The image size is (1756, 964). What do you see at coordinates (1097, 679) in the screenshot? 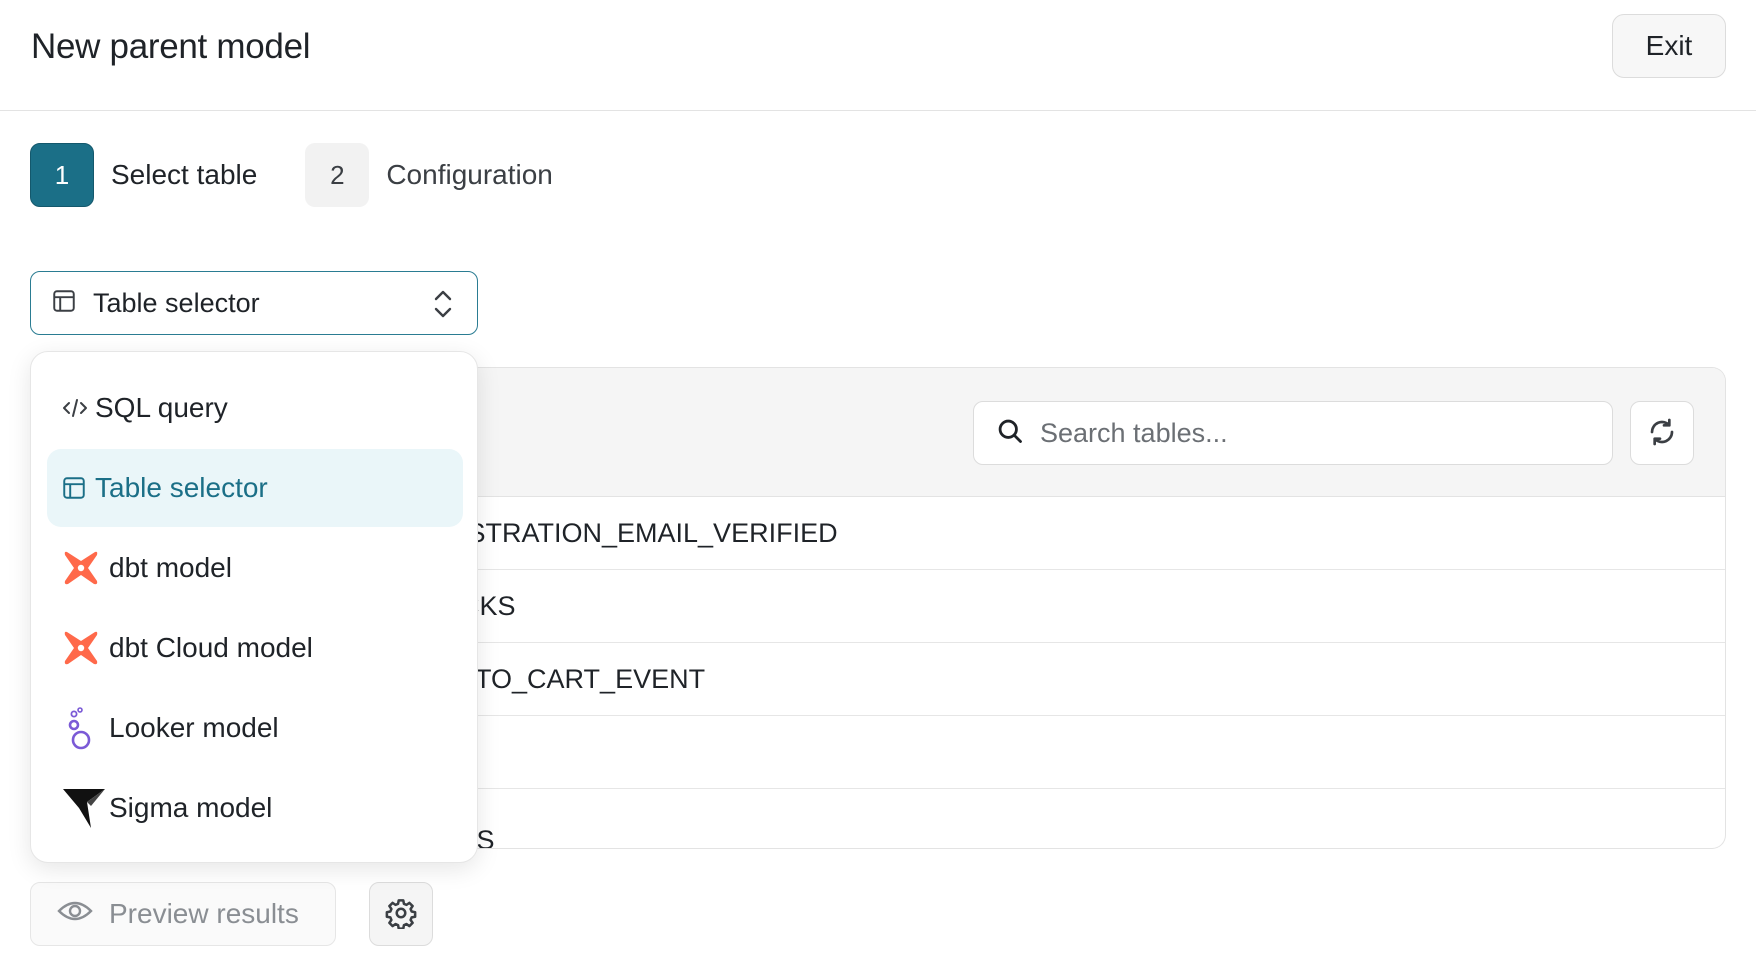
I see `table-row: _TO_CART_EVENT` at bounding box center [1097, 679].